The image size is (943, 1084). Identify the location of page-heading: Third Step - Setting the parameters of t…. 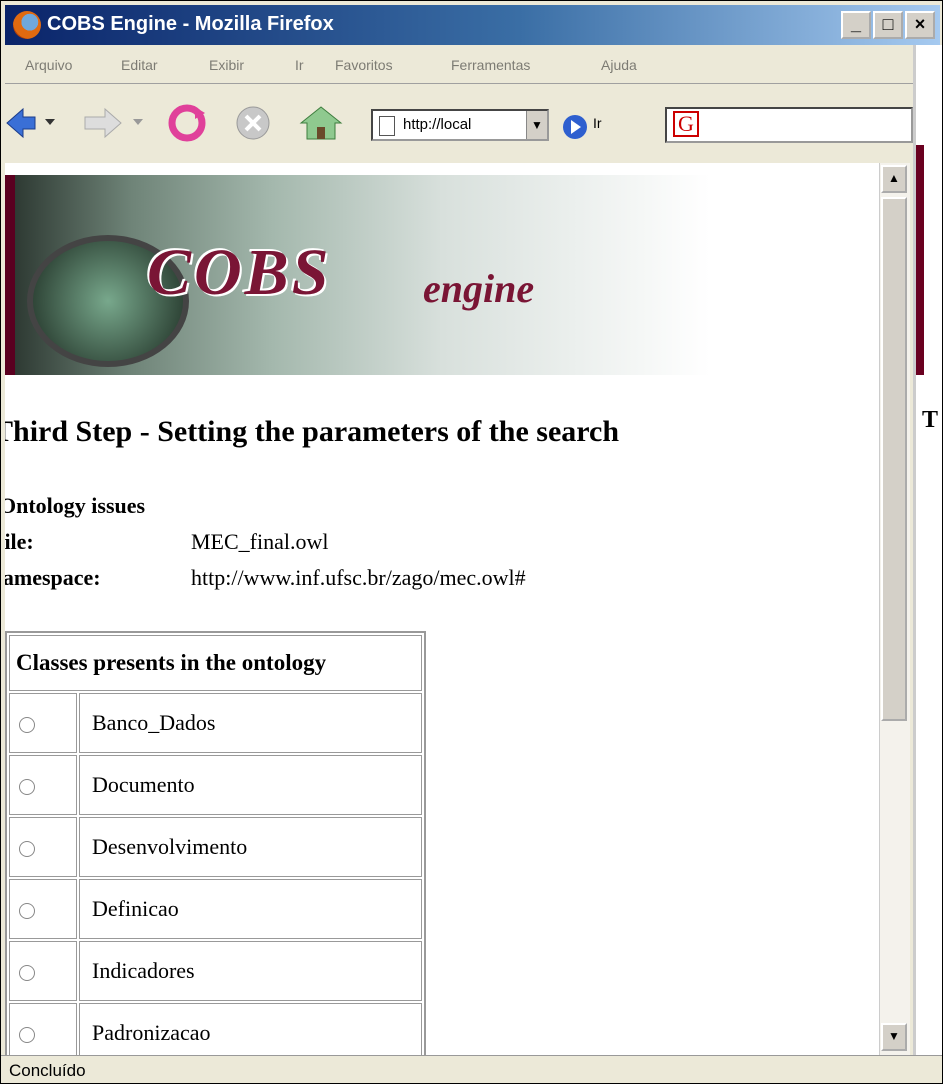
(312, 431).